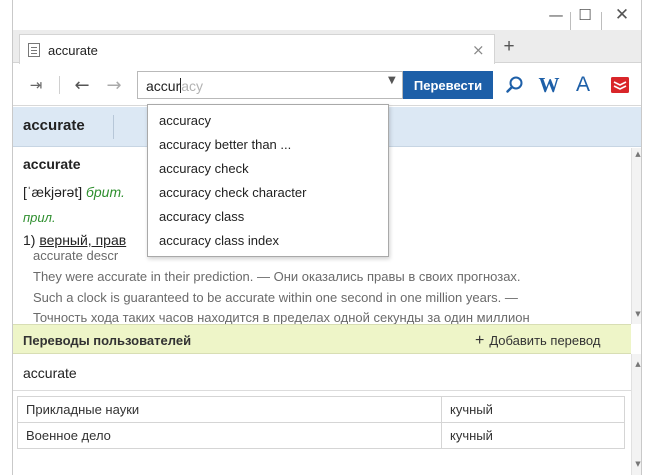  I want to click on add-translation-label: Добавить перевод, so click(545, 340).